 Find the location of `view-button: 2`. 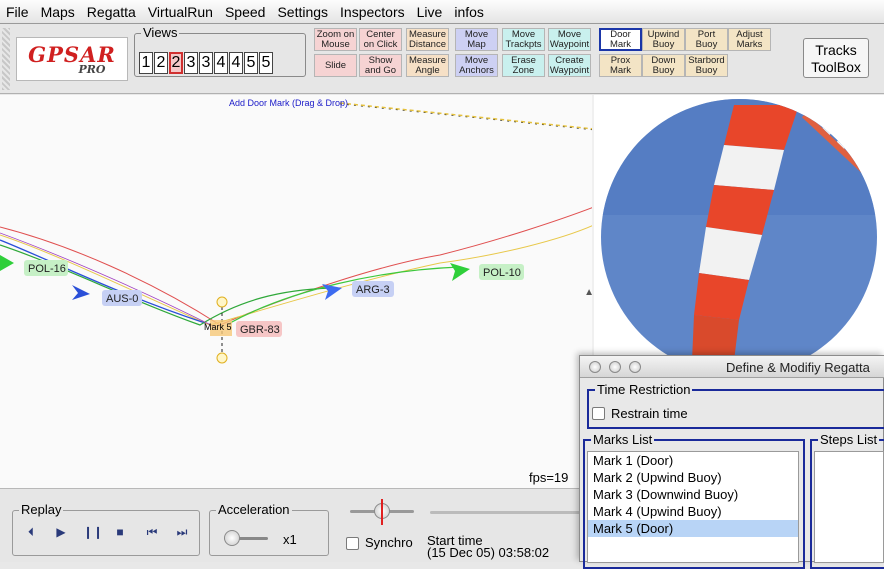

view-button: 2 is located at coordinates (161, 63).